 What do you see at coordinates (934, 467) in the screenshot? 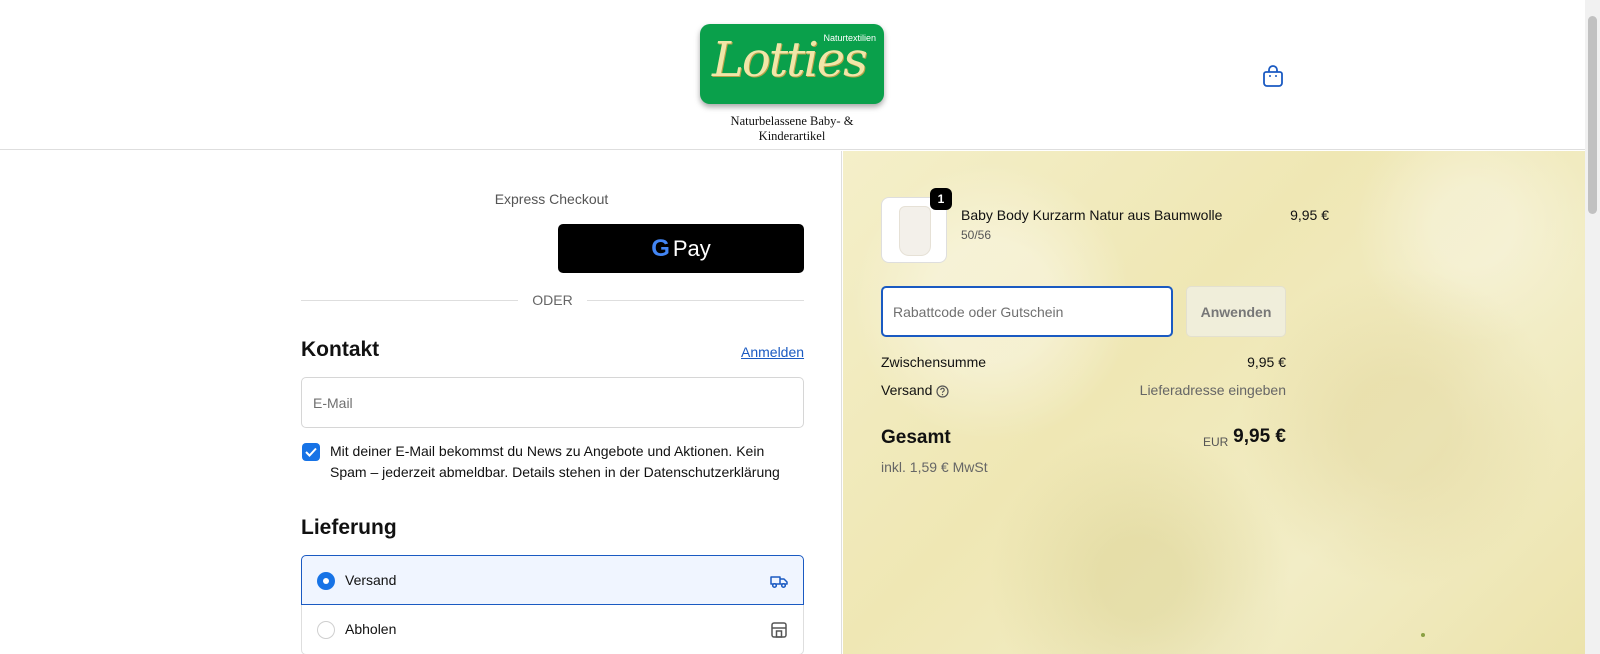
I see `tax-note: inkl. 1,59 € MwSt` at bounding box center [934, 467].